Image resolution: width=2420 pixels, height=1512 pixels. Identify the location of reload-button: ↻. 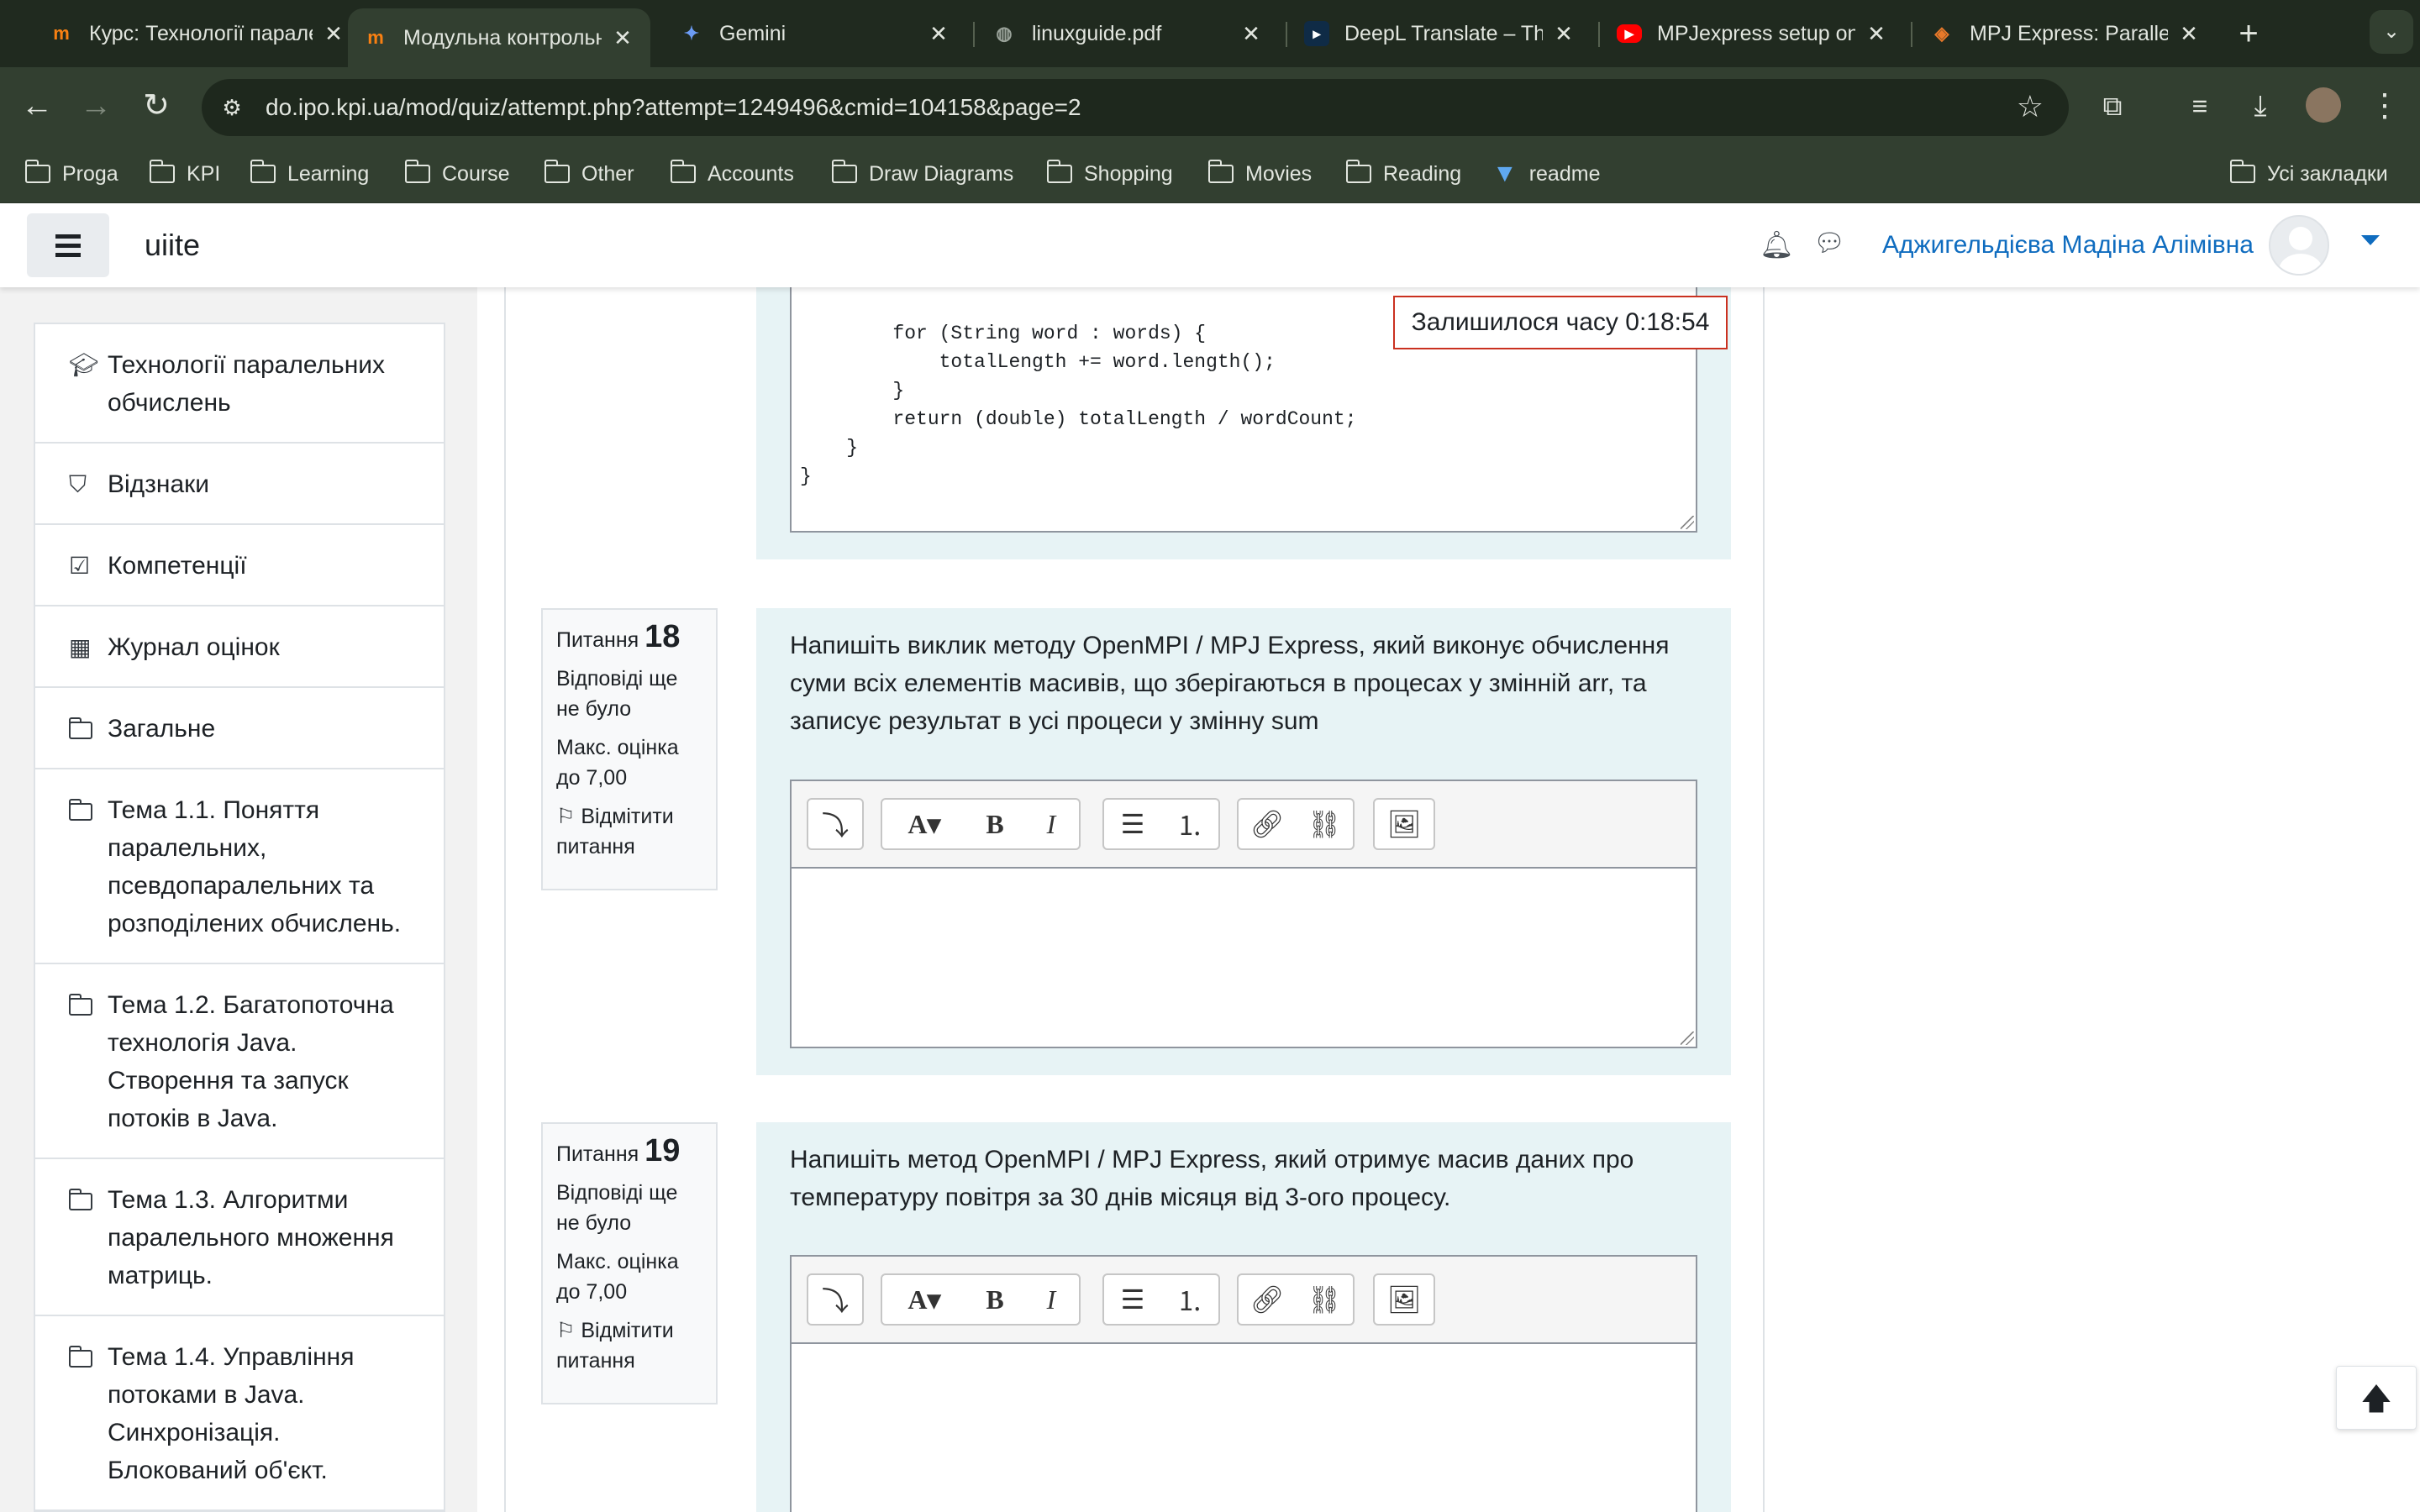
(157, 105).